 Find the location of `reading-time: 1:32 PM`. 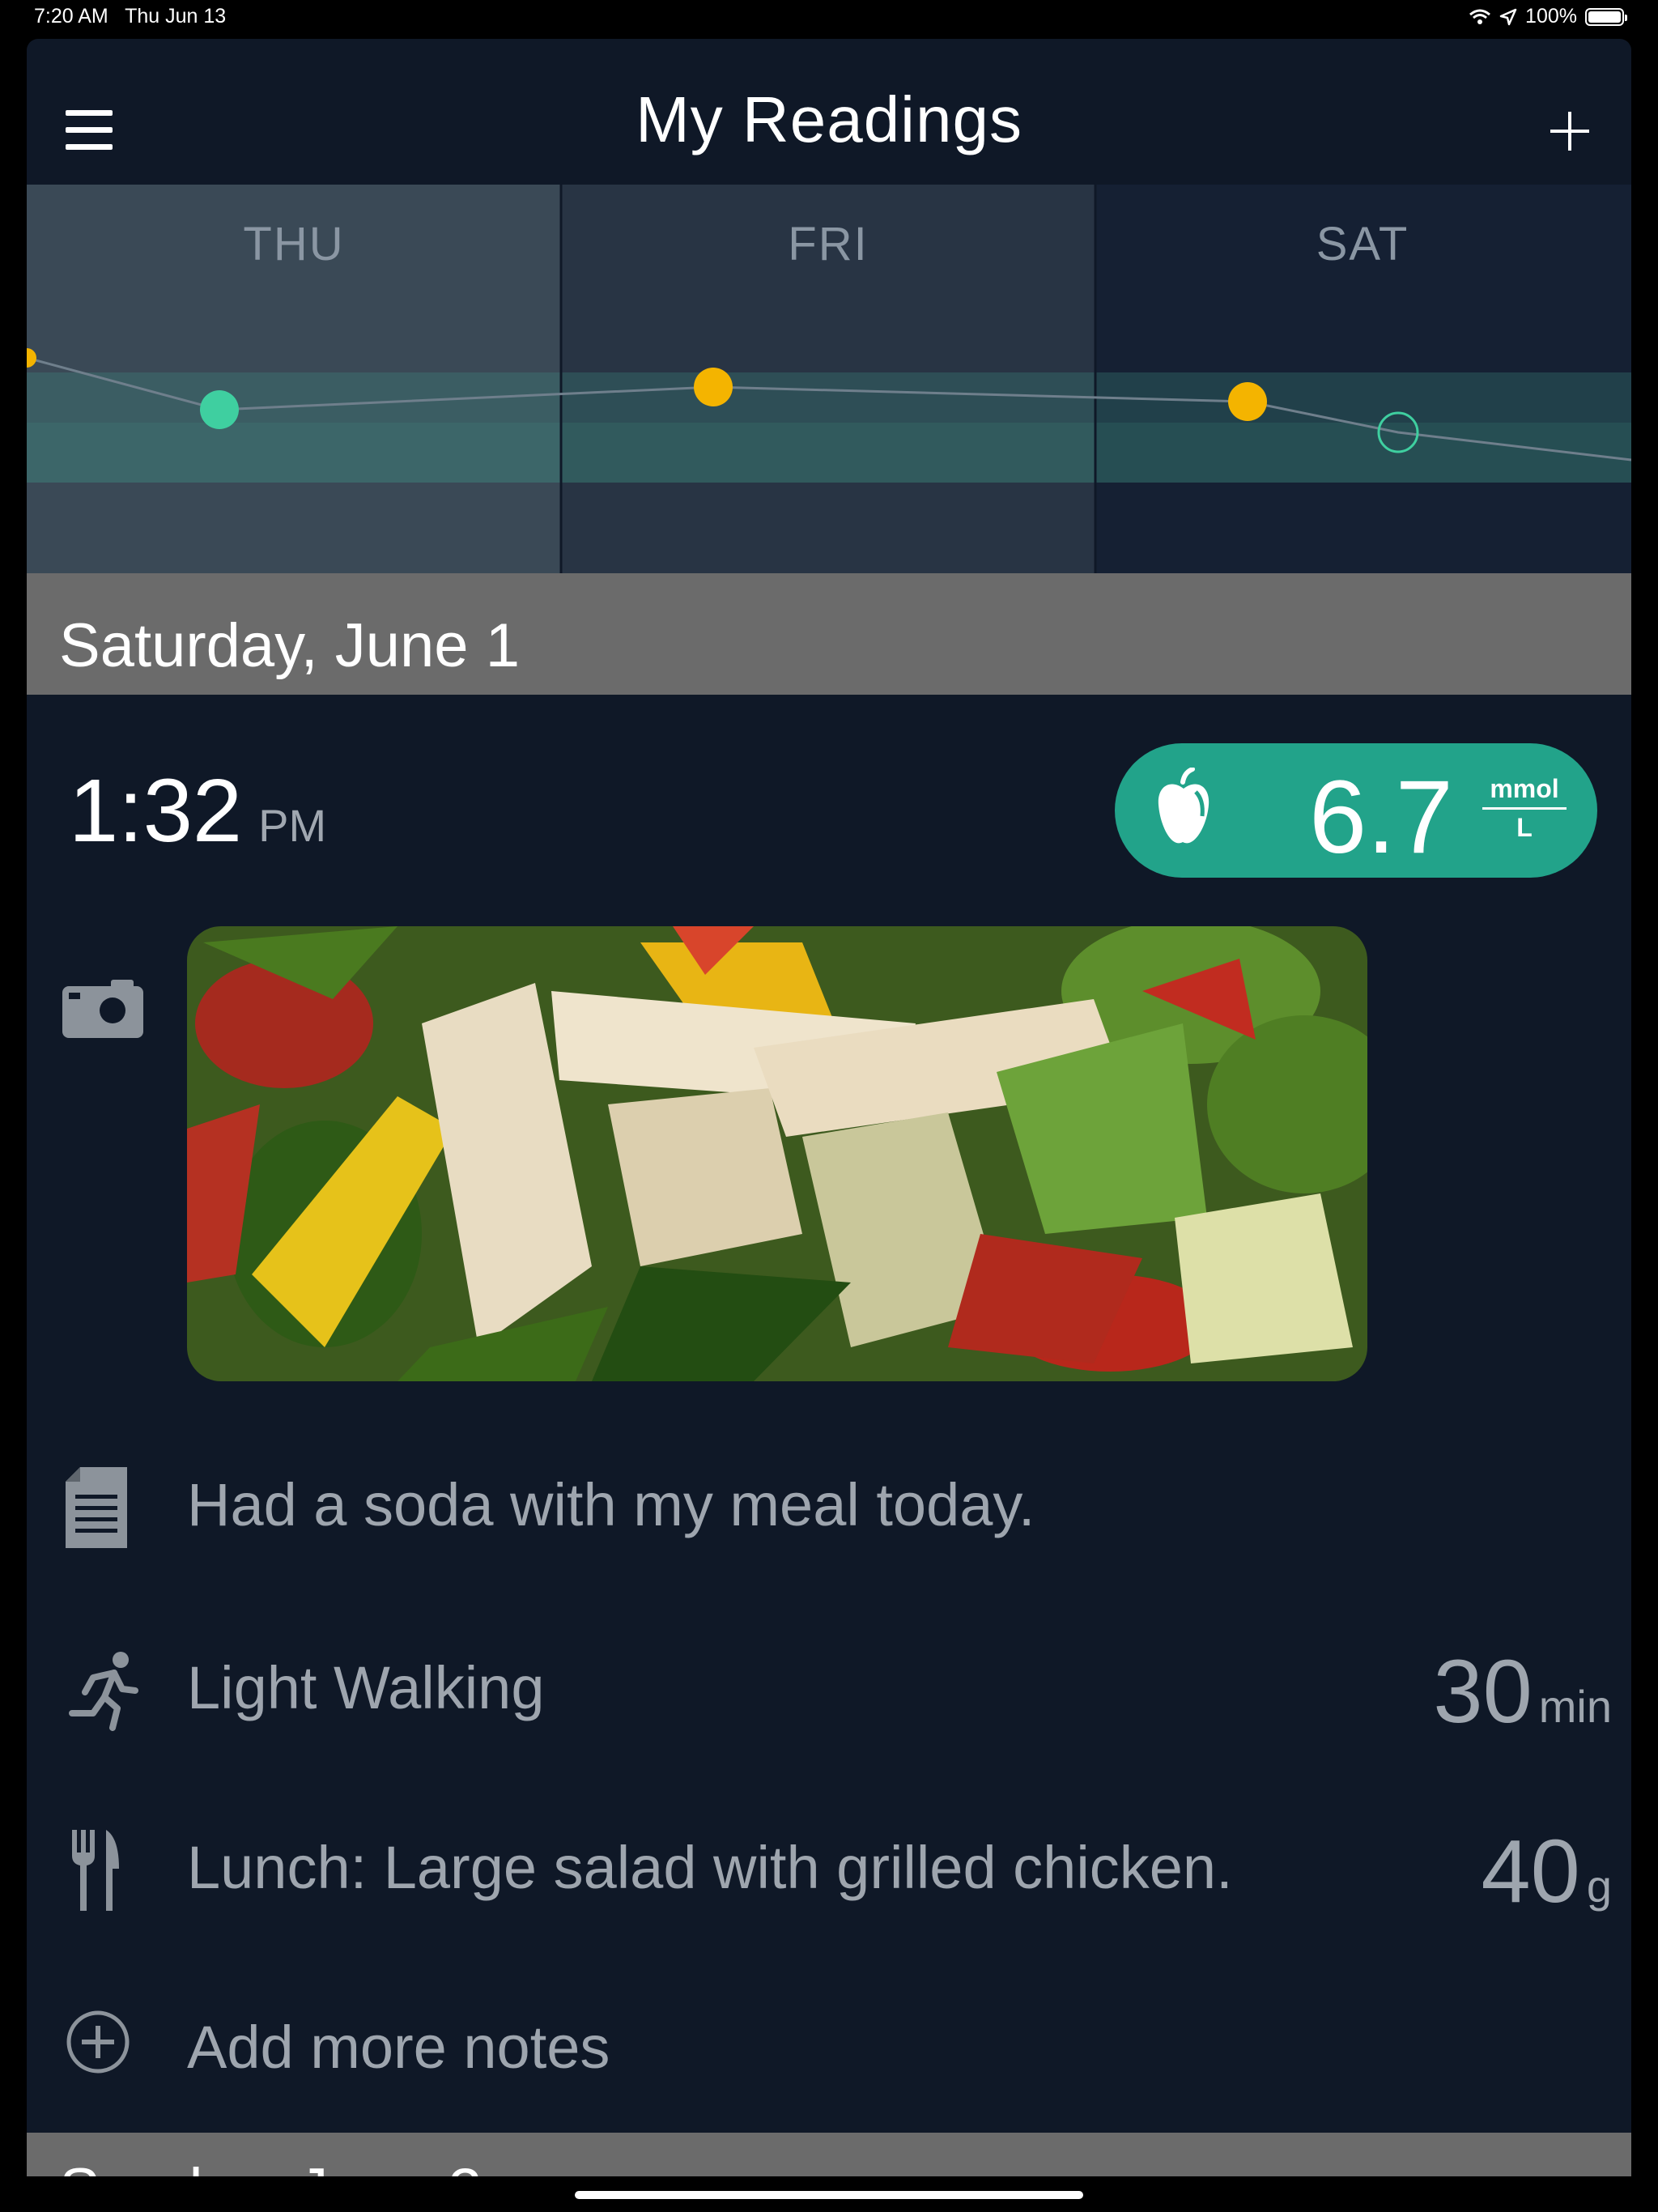

reading-time: 1:32 PM is located at coordinates (197, 811).